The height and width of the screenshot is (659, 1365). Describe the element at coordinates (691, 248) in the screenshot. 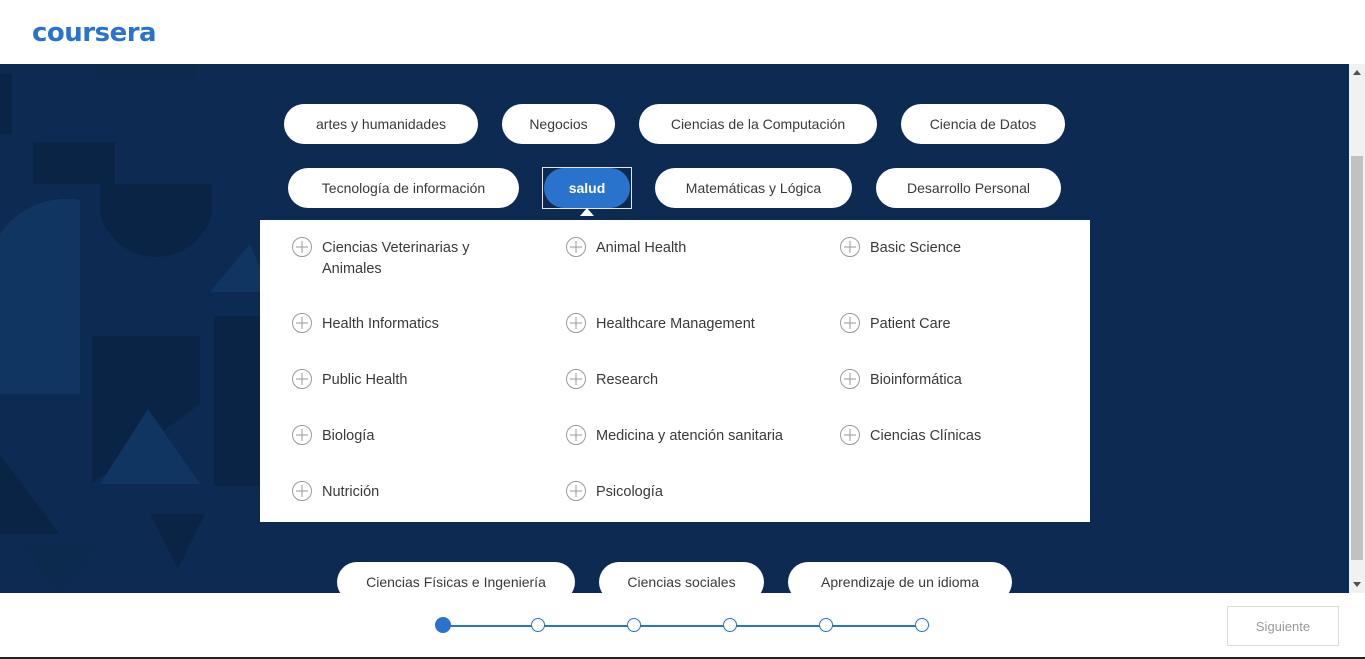

I see `subtopic-item: Animal Health` at that location.